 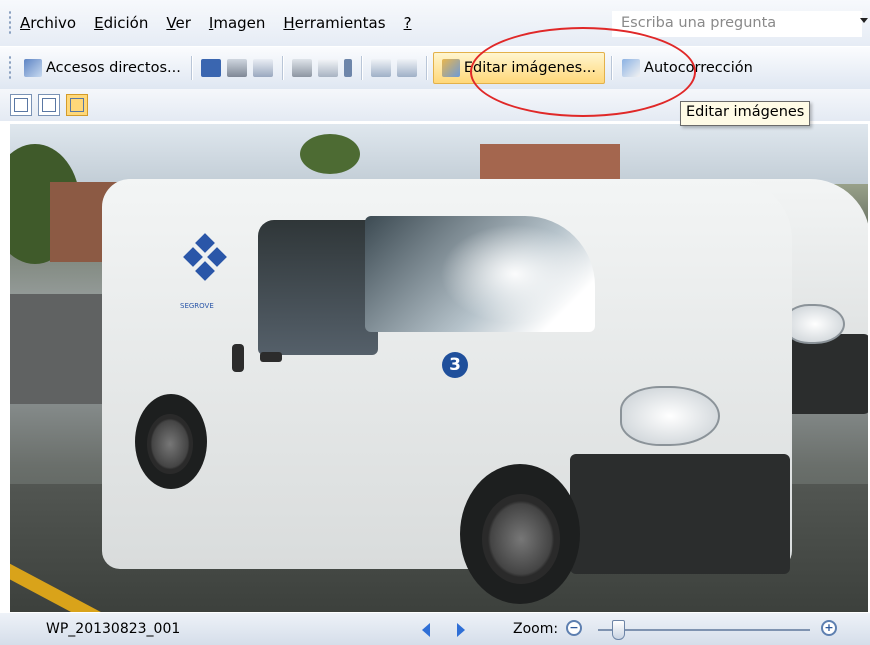 I want to click on menu-help: ?, so click(x=408, y=23).